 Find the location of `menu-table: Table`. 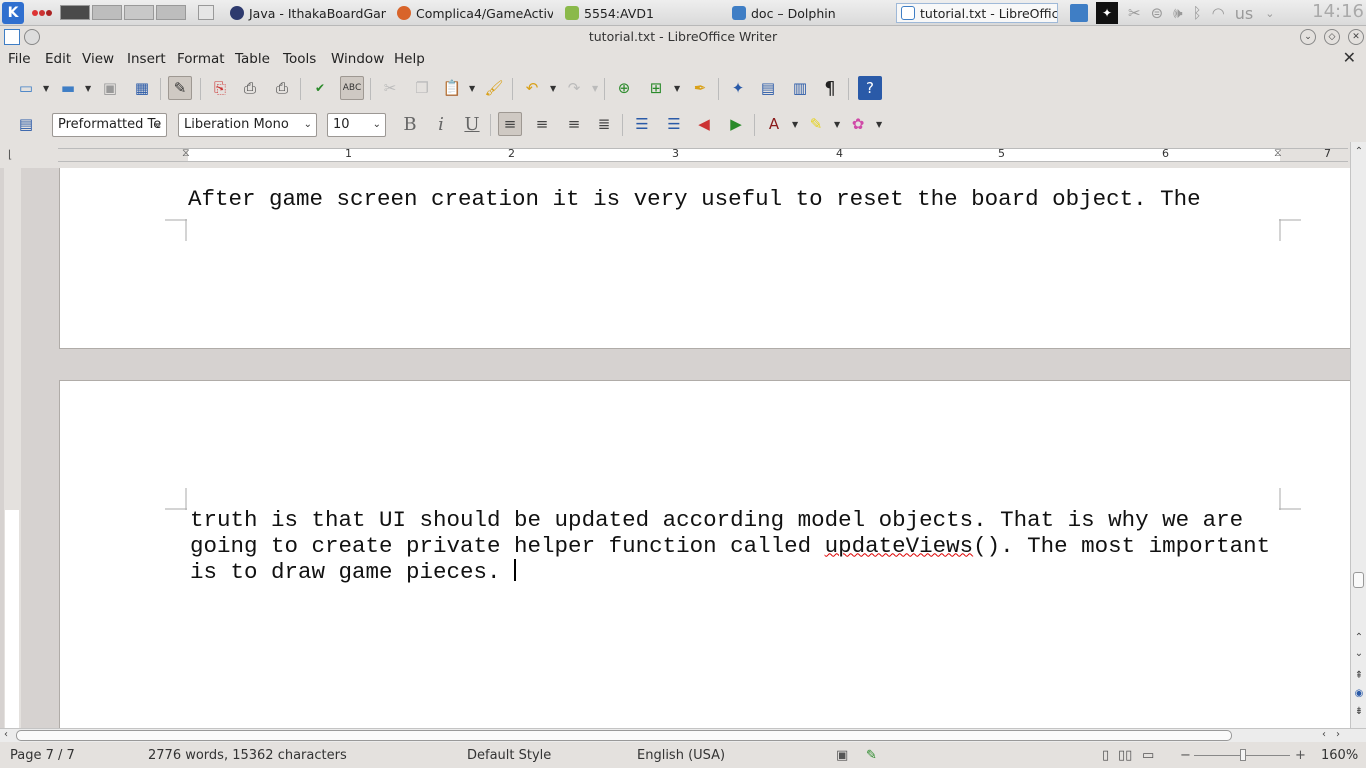

menu-table: Table is located at coordinates (252, 59).